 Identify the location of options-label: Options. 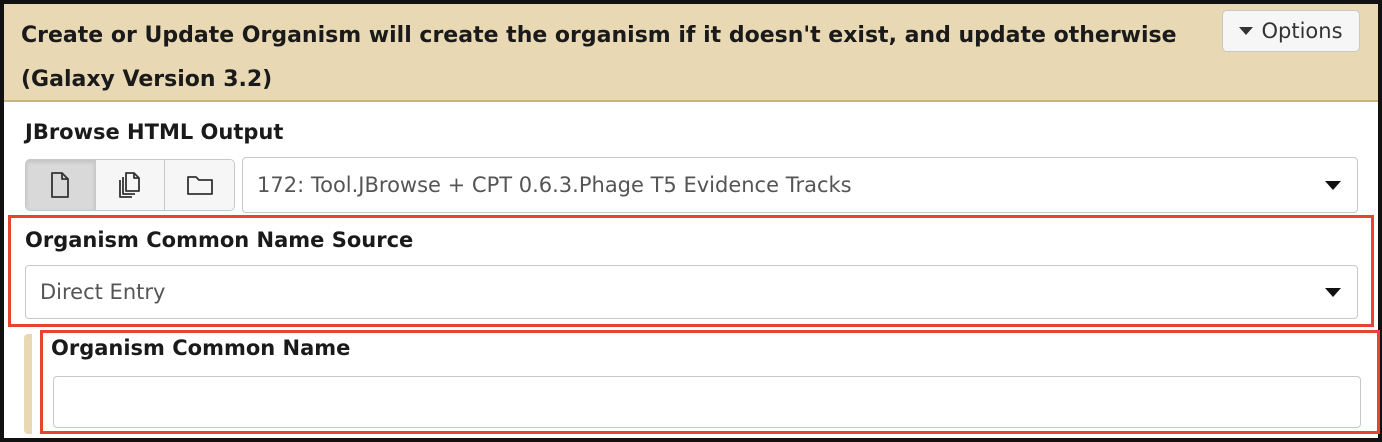
(1302, 31).